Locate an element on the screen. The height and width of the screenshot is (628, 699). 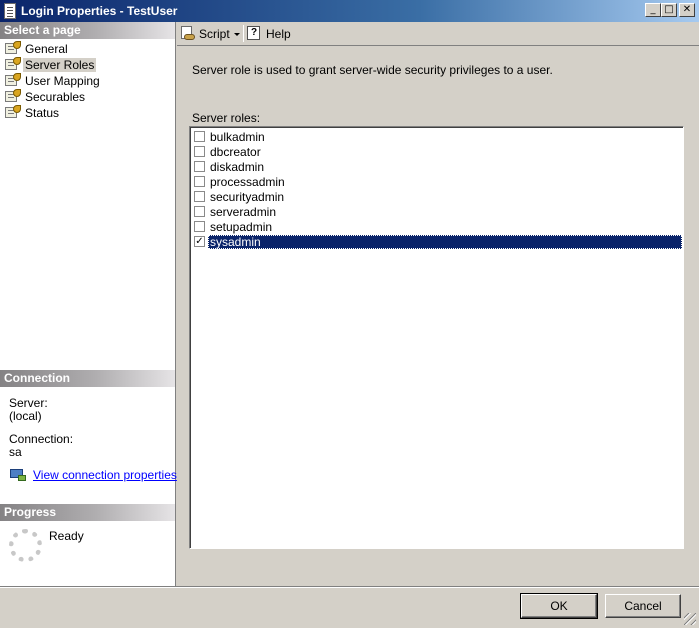
role-name: diskadmin is located at coordinates (237, 167).